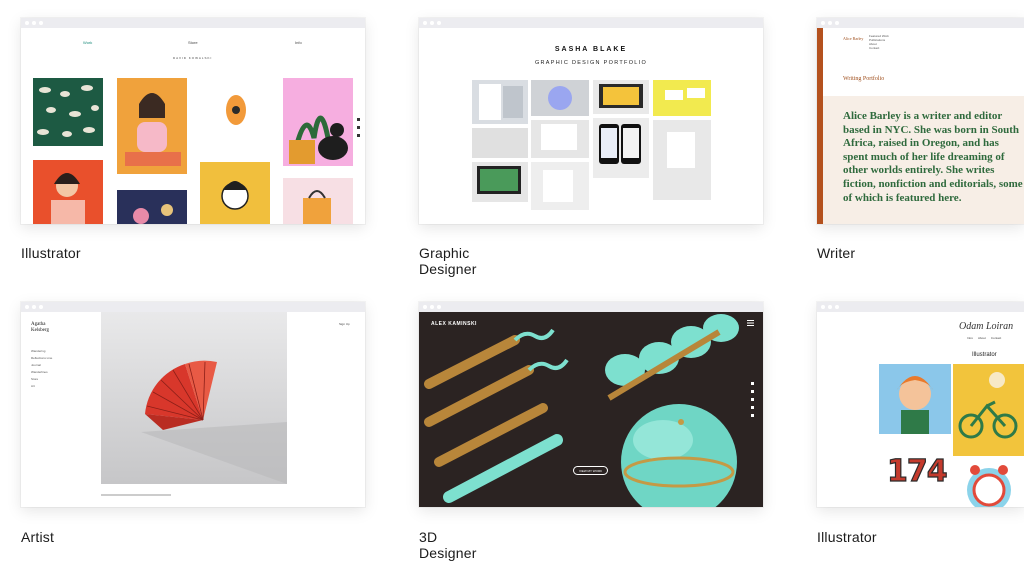 This screenshot has height=576, width=1024. I want to click on menu-item: Store, so click(41, 379).